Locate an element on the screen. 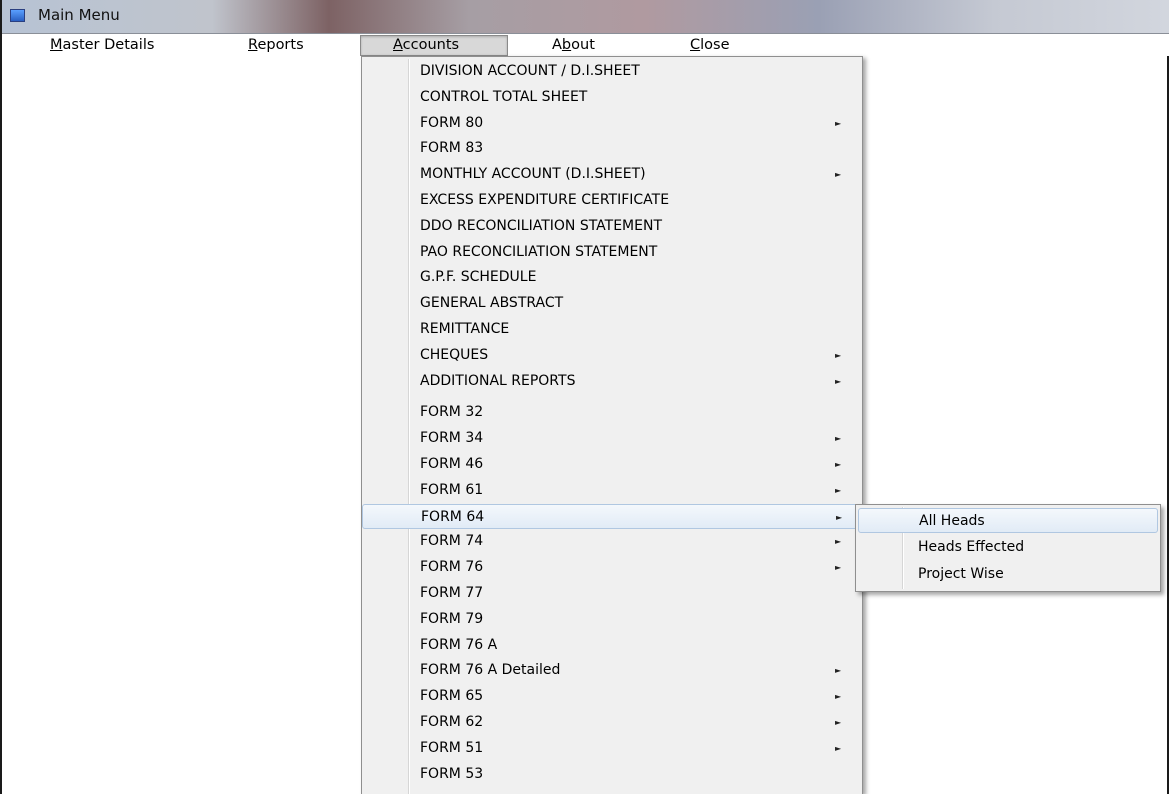 This screenshot has height=794, width=1171. menu-item-remittance: REMITTANCE is located at coordinates (612, 329).